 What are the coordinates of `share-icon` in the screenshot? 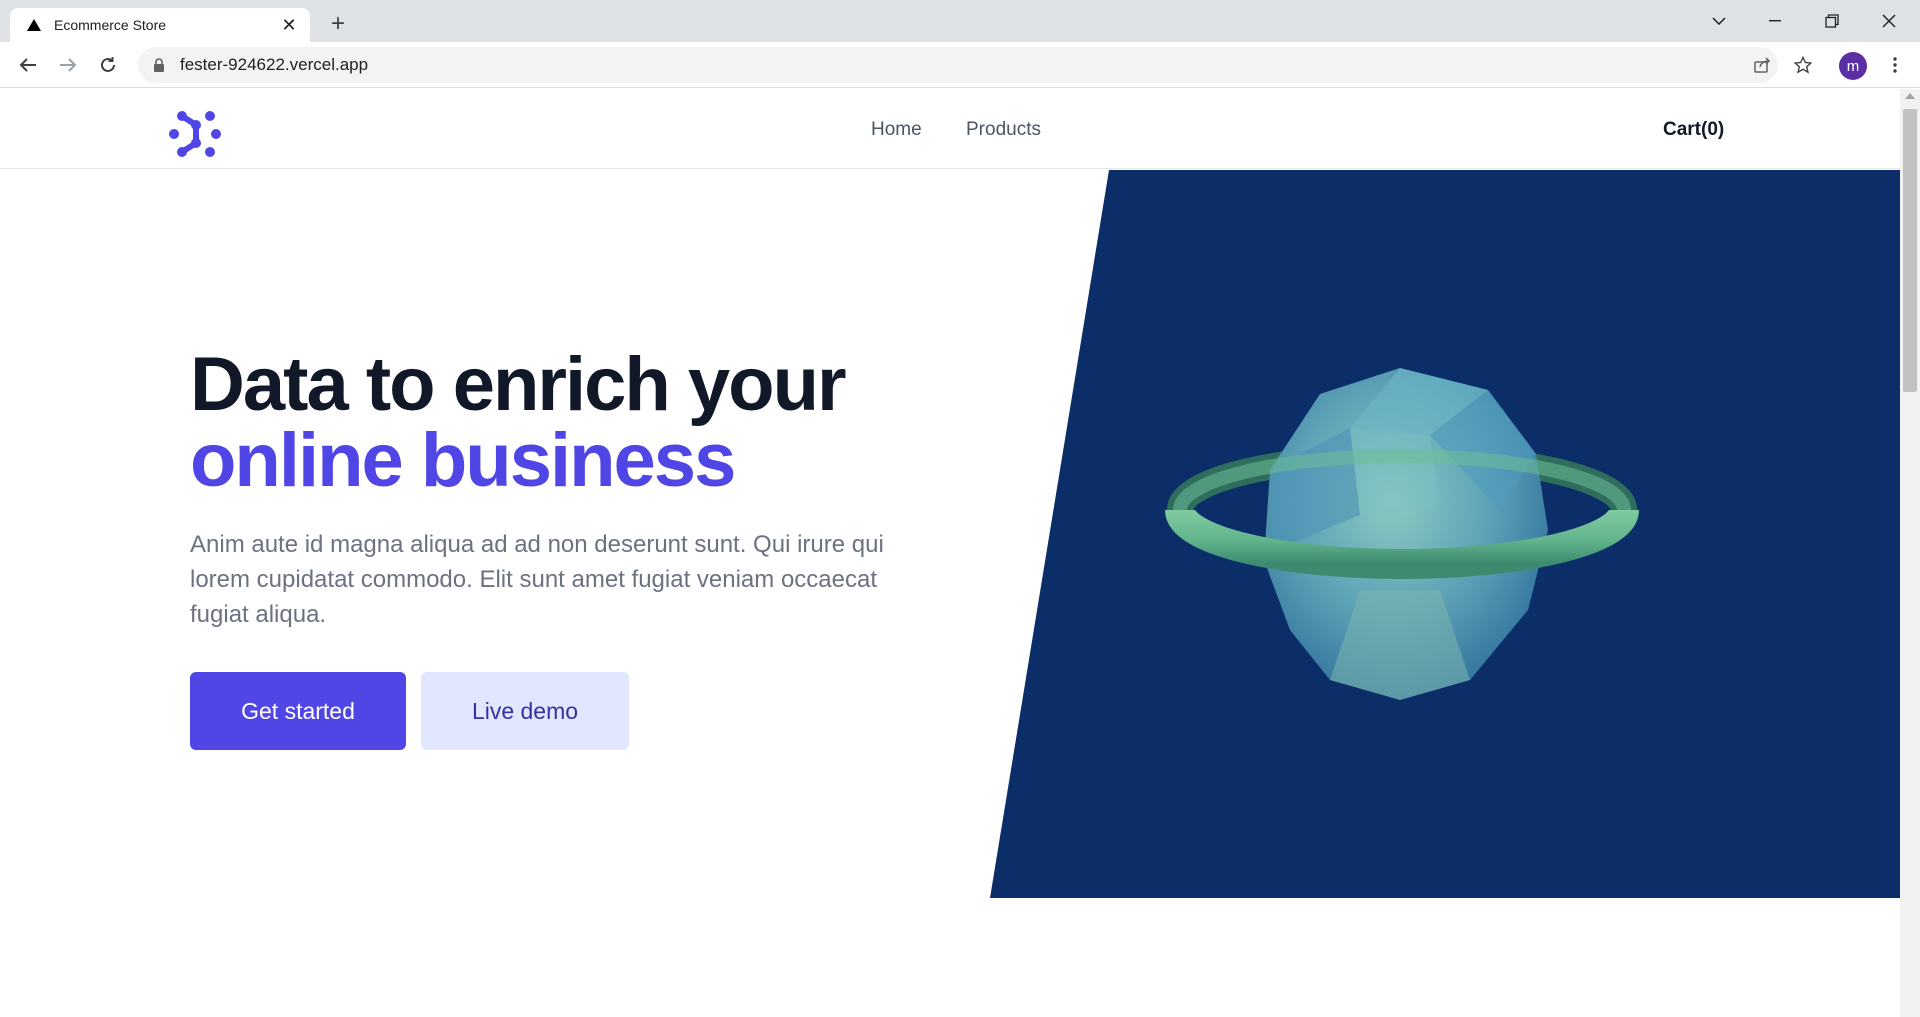 It's located at (1762, 65).